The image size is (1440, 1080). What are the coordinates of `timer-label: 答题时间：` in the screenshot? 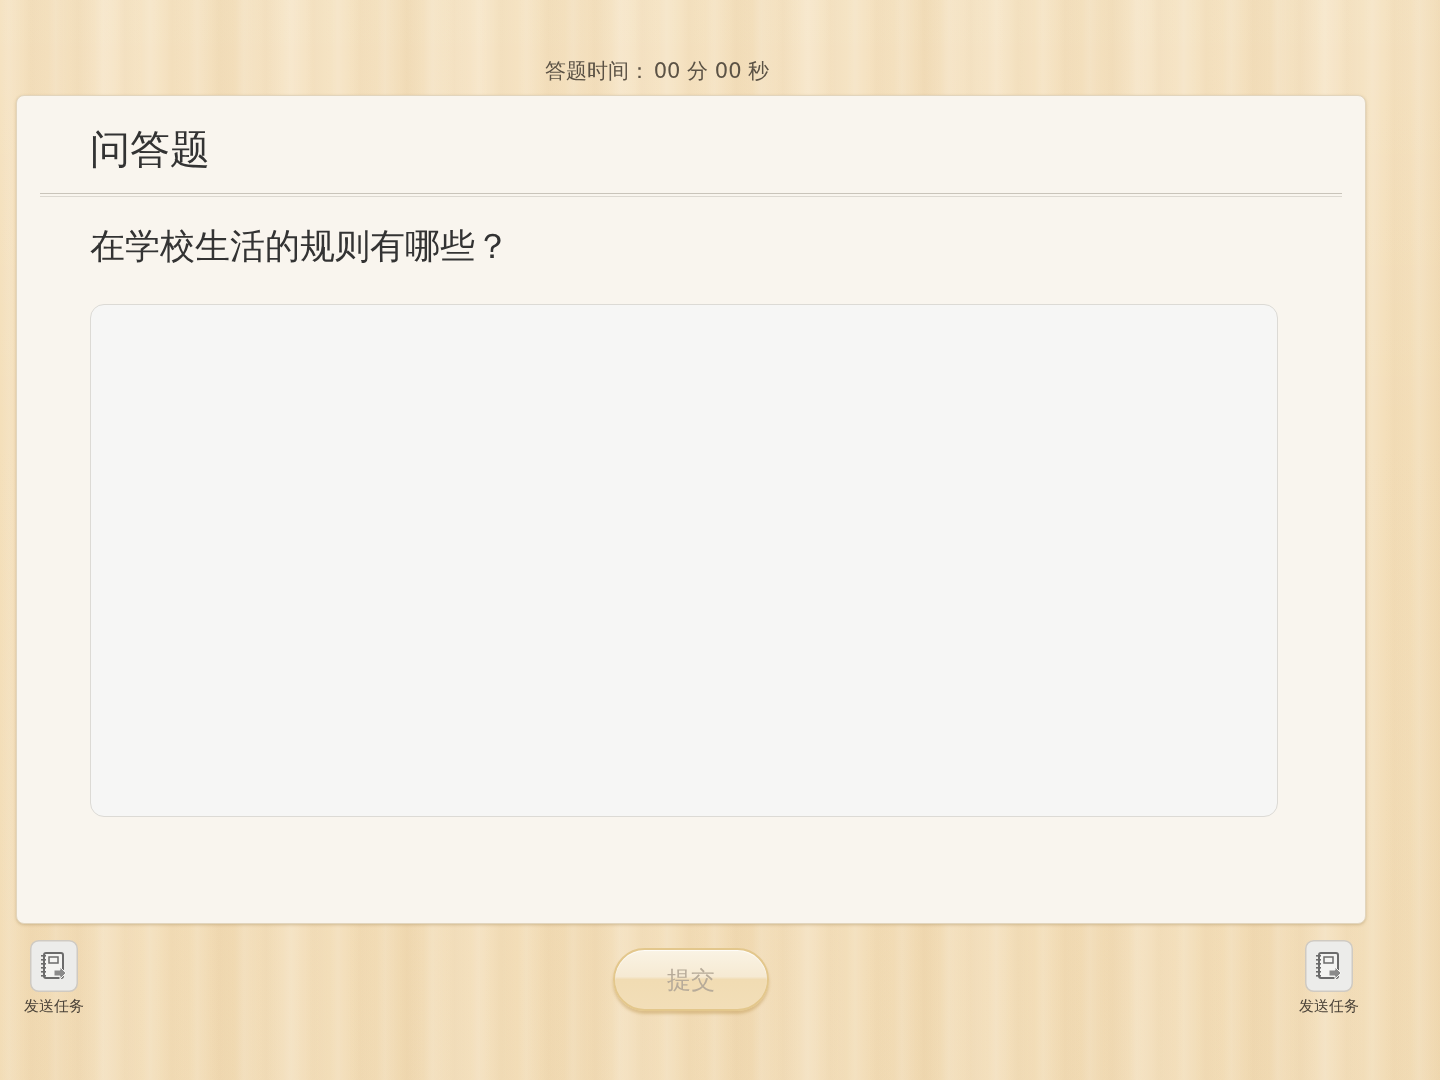 It's located at (597, 71).